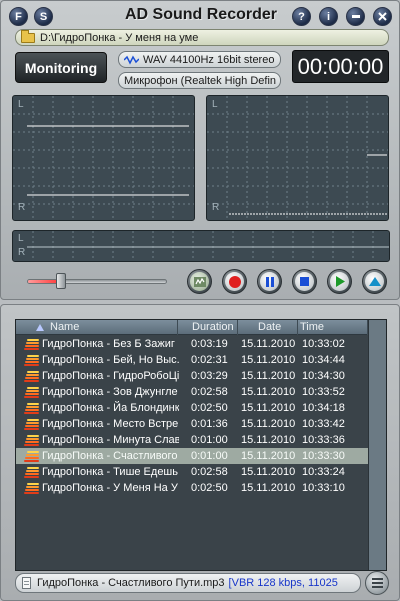 The height and width of the screenshot is (601, 400). What do you see at coordinates (103, 158) in the screenshot?
I see `oscilloscope-left: L R` at bounding box center [103, 158].